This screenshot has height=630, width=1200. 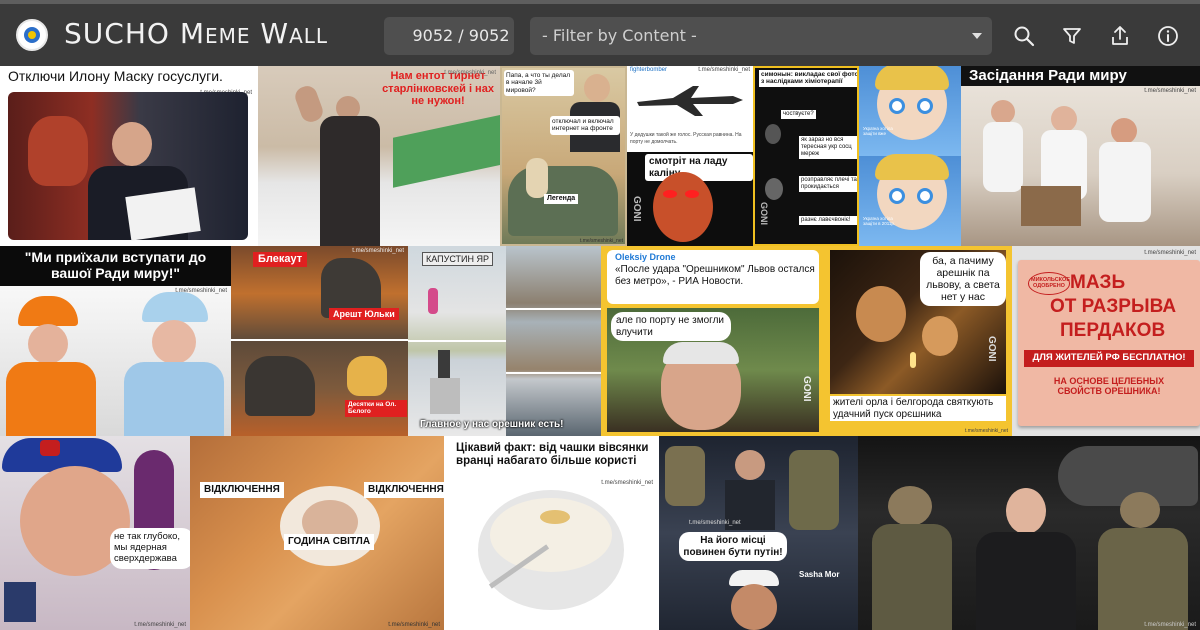 What do you see at coordinates (309, 104) in the screenshot?
I see `raised-hand` at bounding box center [309, 104].